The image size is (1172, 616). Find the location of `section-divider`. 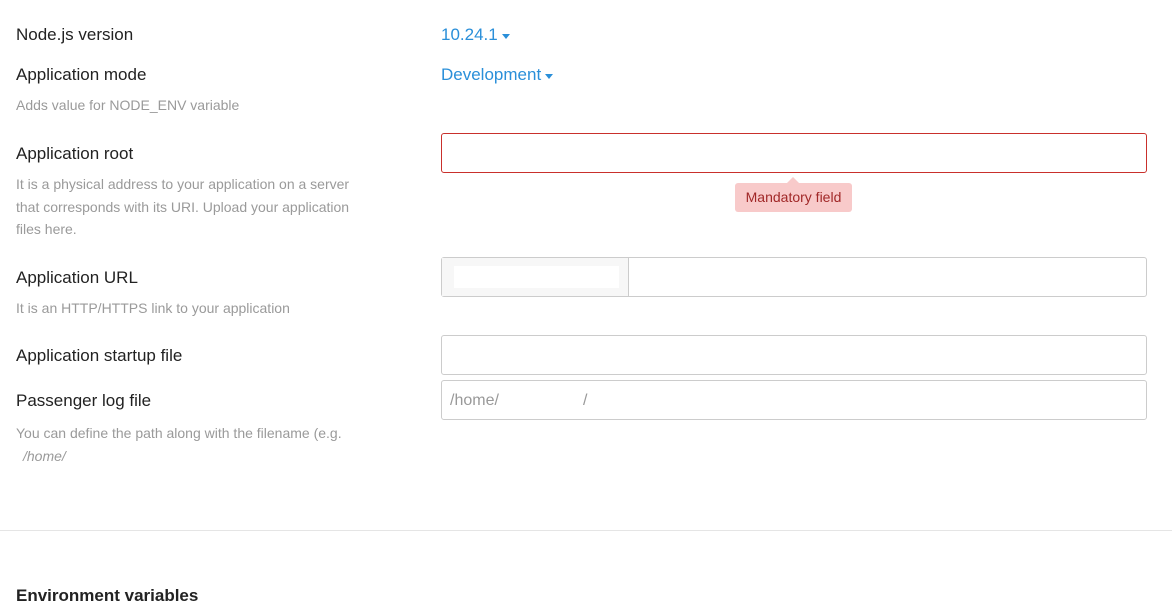

section-divider is located at coordinates (586, 530).